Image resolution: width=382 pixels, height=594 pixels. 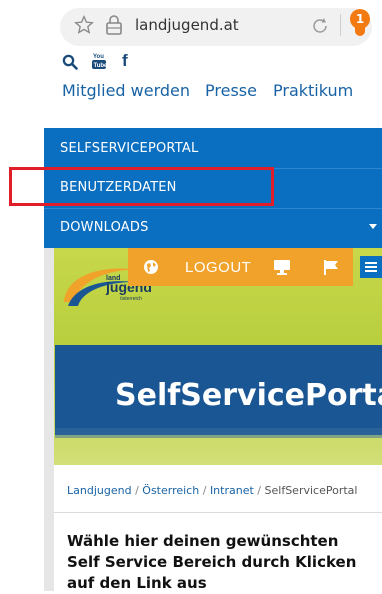 What do you see at coordinates (104, 227) in the screenshot?
I see `menu-item-downloads: DOWNLOADS` at bounding box center [104, 227].